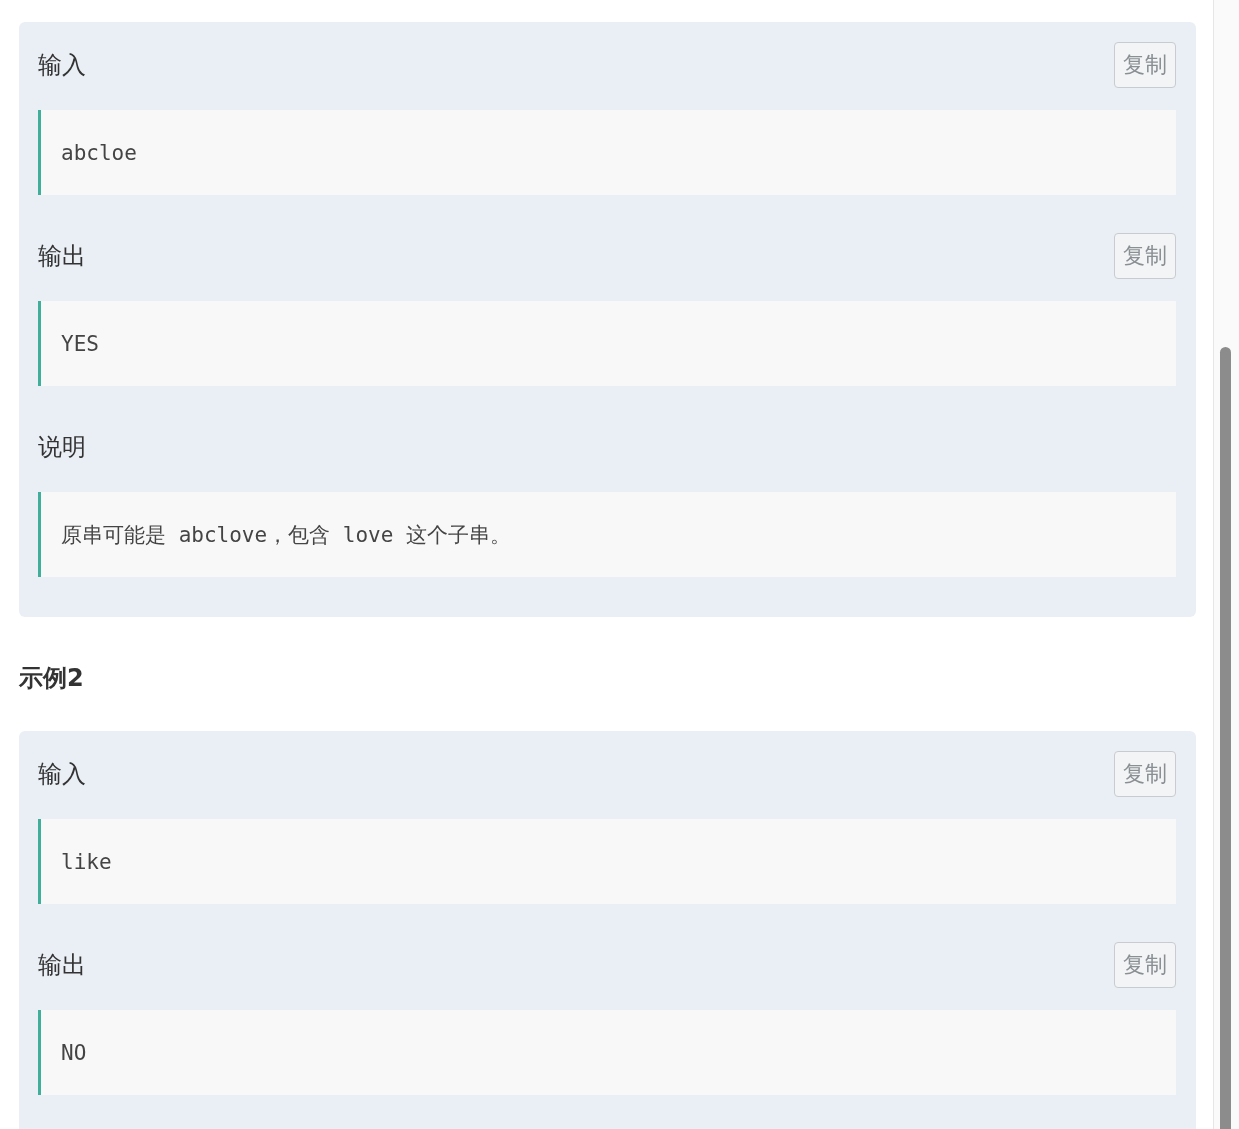 The width and height of the screenshot is (1239, 1129). I want to click on code-text: abcloe, so click(99, 152).